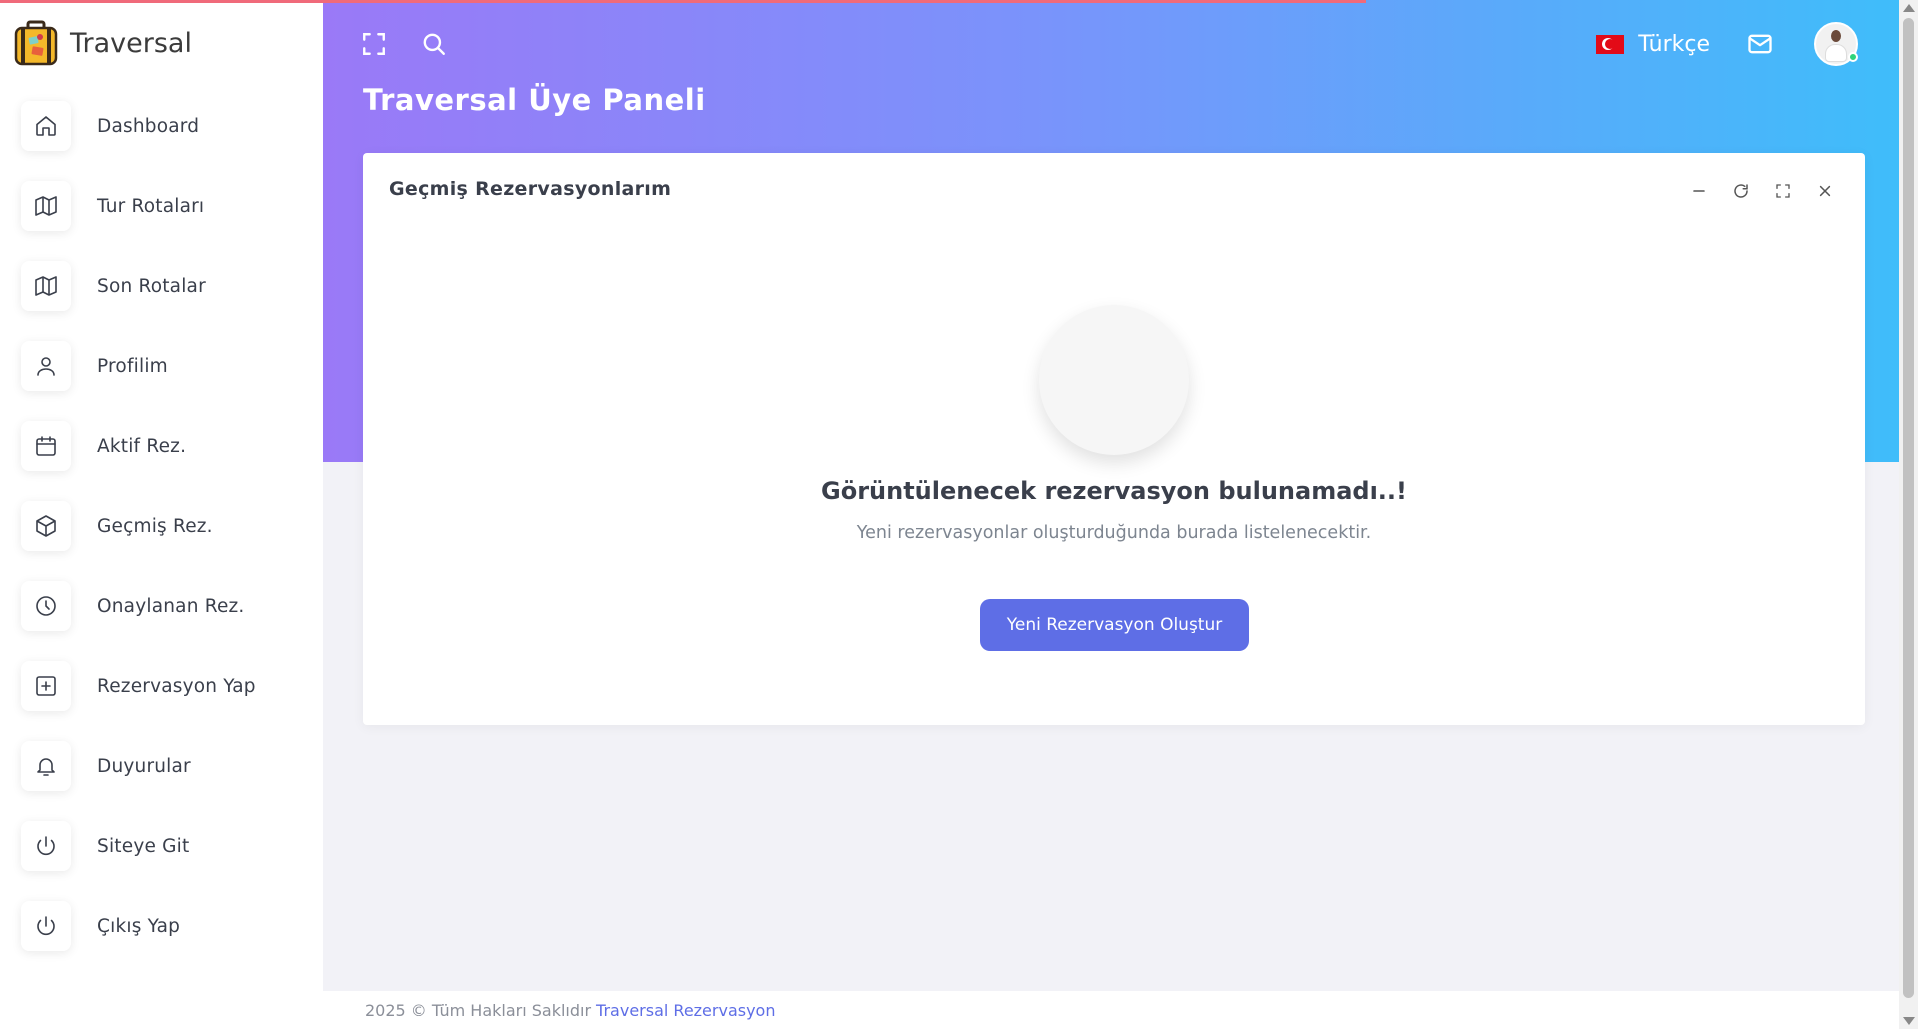 Image resolution: width=1918 pixels, height=1029 pixels. I want to click on footer-copyright: 2025 © Tüm Hakları Saklıdır, so click(478, 1010).